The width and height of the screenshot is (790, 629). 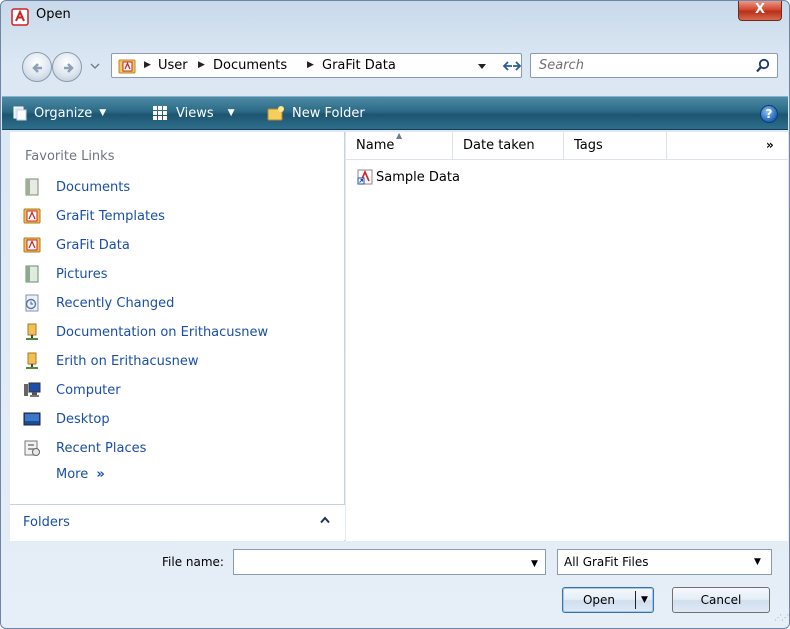 What do you see at coordinates (231, 113) in the screenshot?
I see `views-dropdown-icon: ▼` at bounding box center [231, 113].